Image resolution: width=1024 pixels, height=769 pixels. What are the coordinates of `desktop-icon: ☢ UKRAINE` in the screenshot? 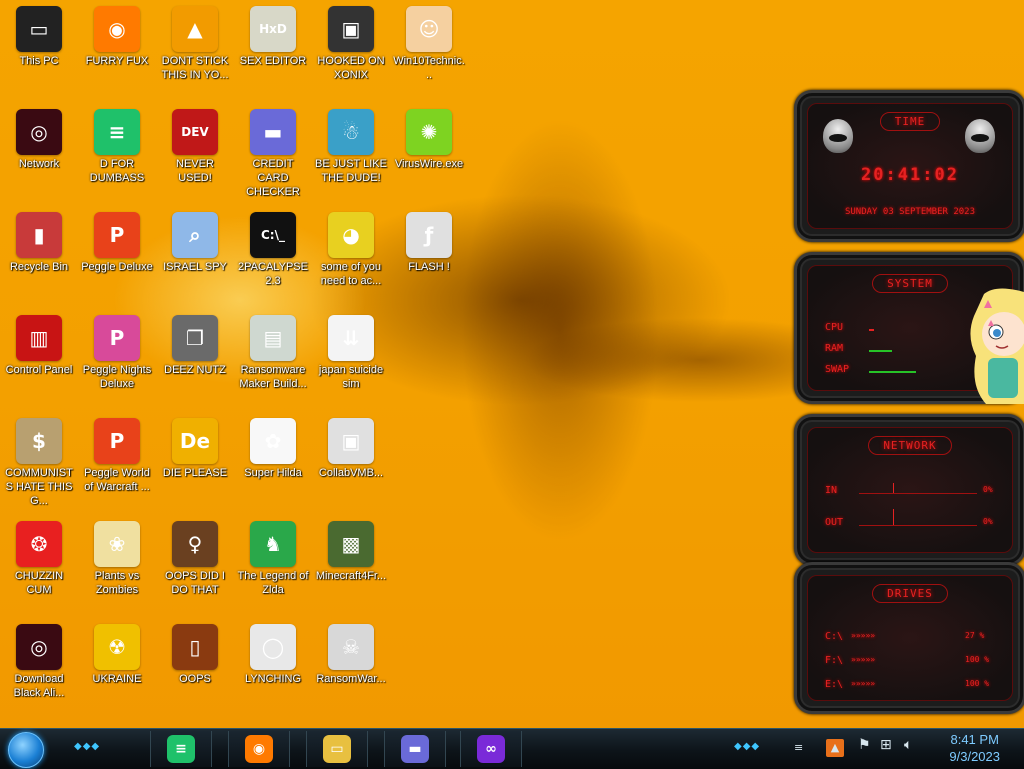 It's located at (117, 670).